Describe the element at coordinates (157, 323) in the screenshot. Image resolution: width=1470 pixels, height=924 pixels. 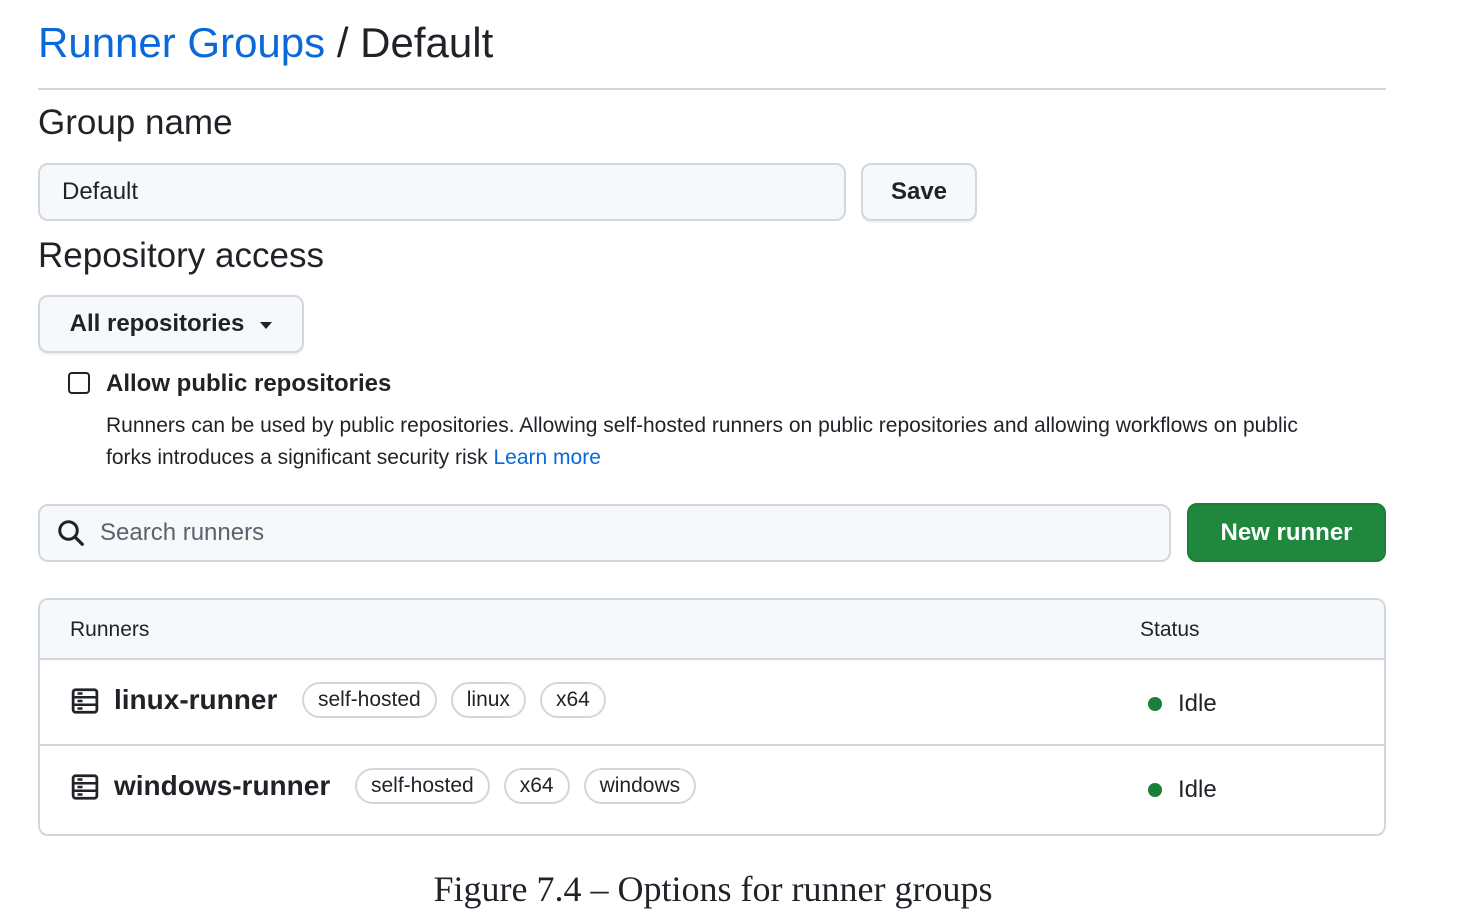
I see `repository-access-dropdown-label: All repositories` at that location.